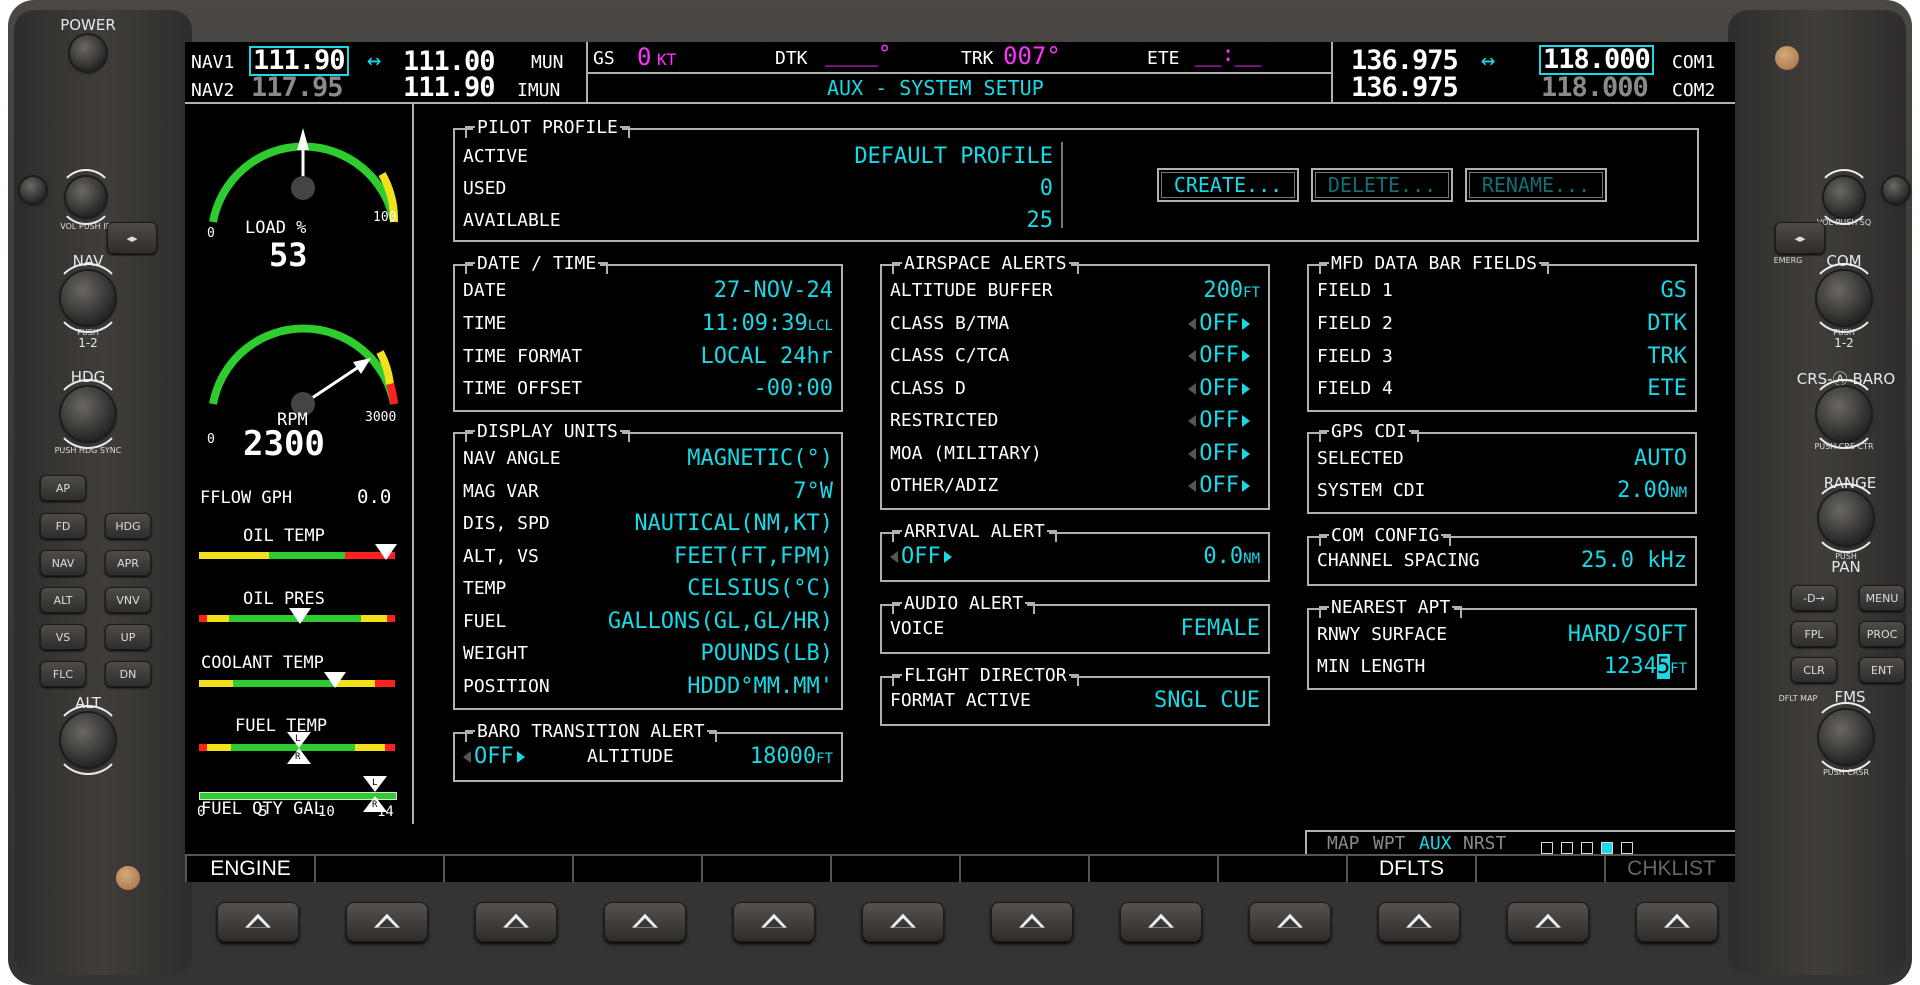  I want to click on nav-volume-knob, so click(86, 197).